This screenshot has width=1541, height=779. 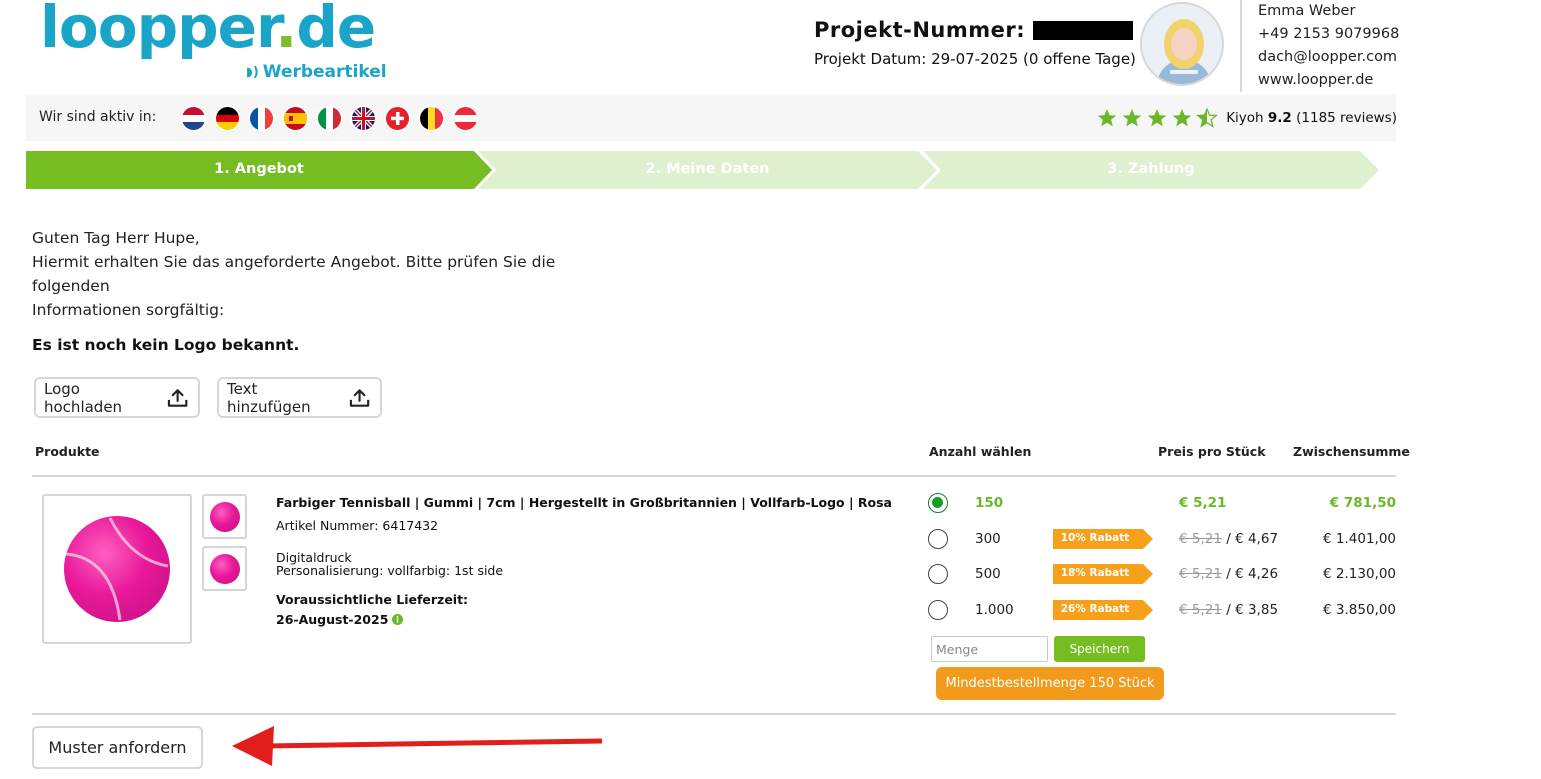 What do you see at coordinates (295, 118) in the screenshot?
I see `flag-es-icon` at bounding box center [295, 118].